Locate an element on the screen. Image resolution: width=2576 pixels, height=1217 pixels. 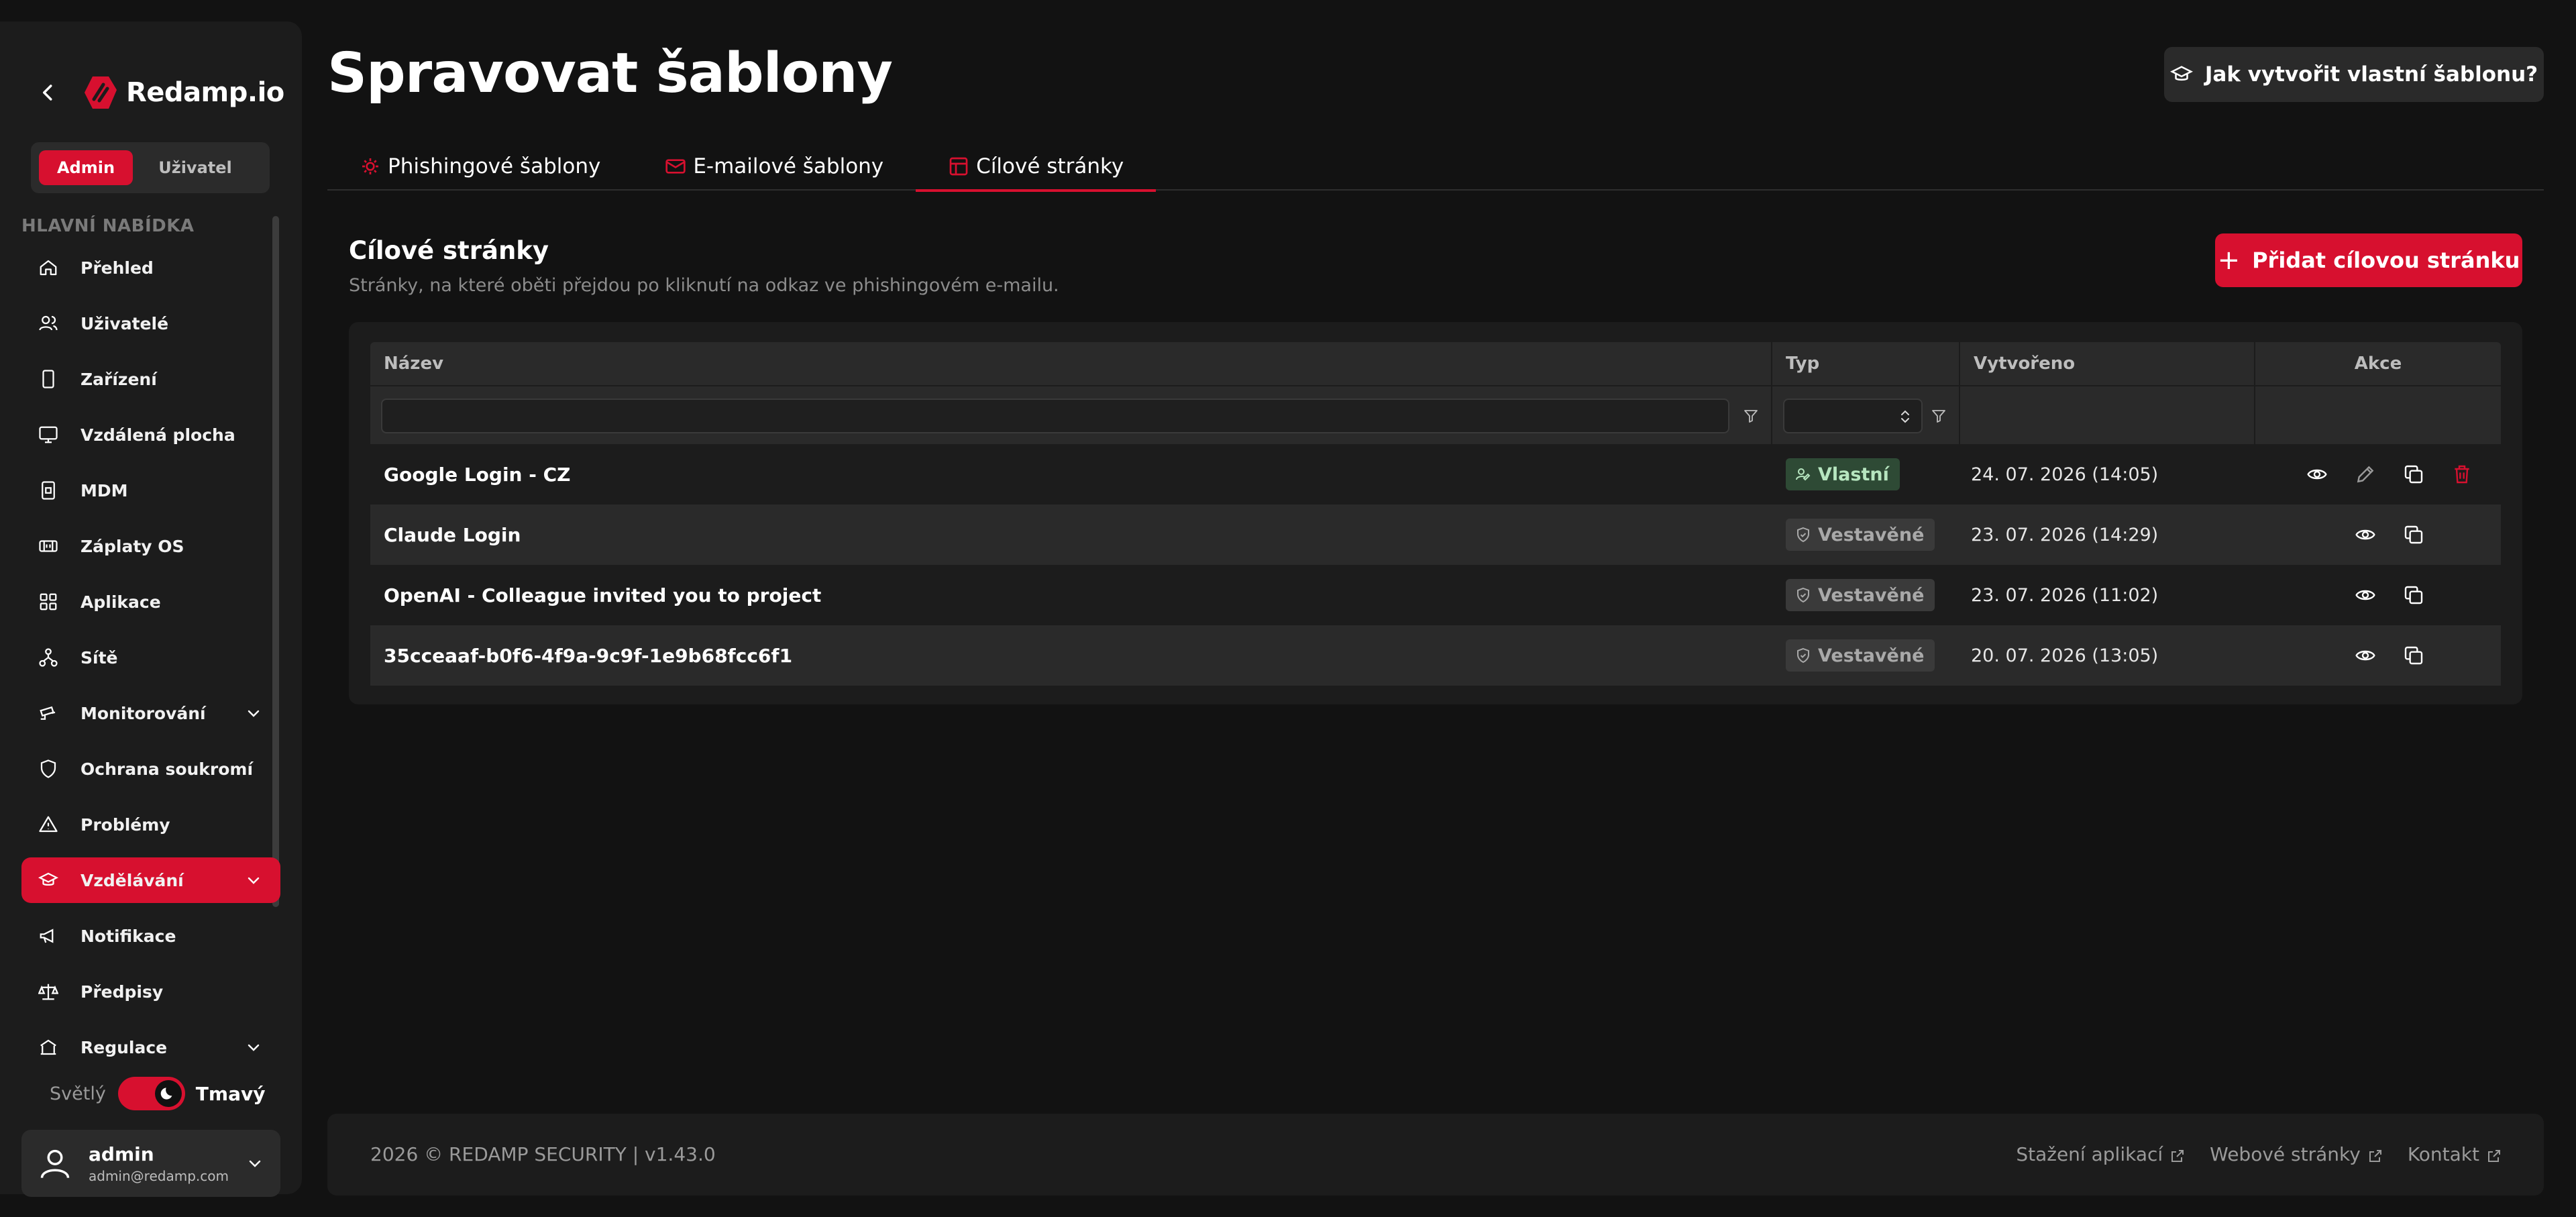
footer-link-contact: Kontakt is located at coordinates (2455, 1154).